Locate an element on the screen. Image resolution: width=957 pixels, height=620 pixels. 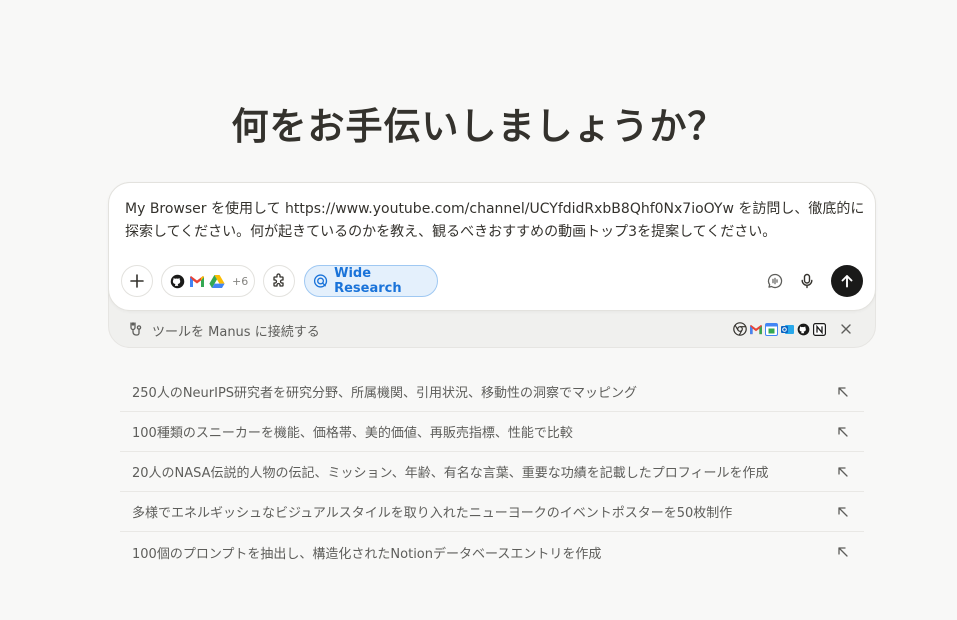
suggestion-text: 100個のプロンプトを抽出し、構造化されたNotionデータベースエントリを作成 is located at coordinates (367, 554).